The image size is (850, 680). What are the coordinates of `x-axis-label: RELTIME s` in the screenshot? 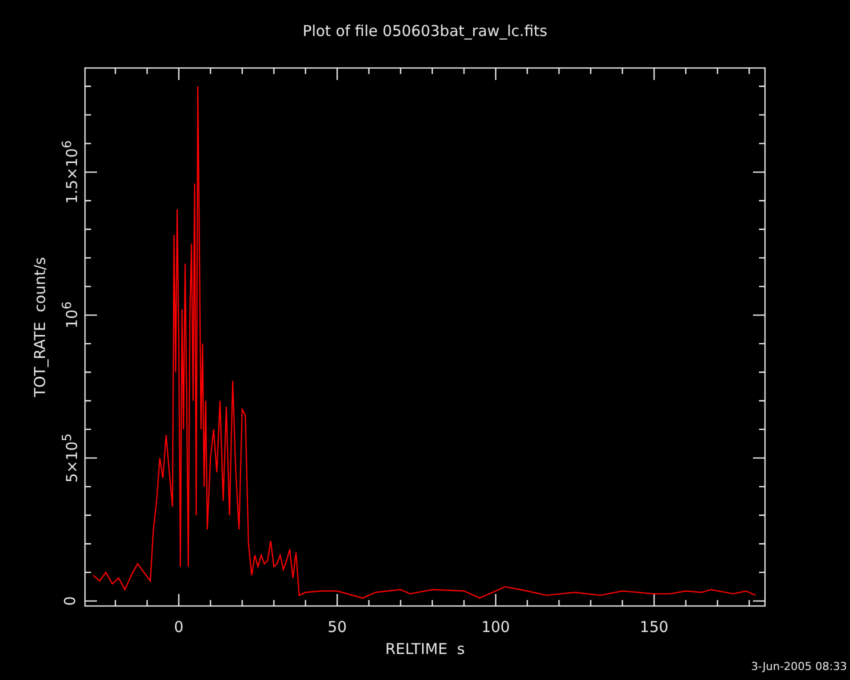 It's located at (425, 649).